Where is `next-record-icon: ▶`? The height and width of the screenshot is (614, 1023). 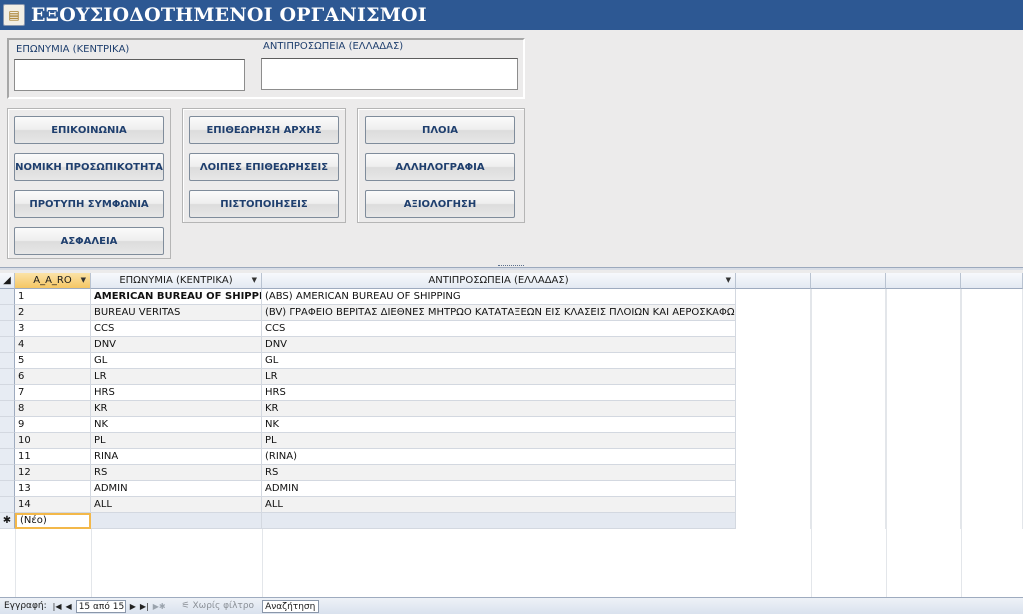 next-record-icon: ▶ is located at coordinates (133, 606).